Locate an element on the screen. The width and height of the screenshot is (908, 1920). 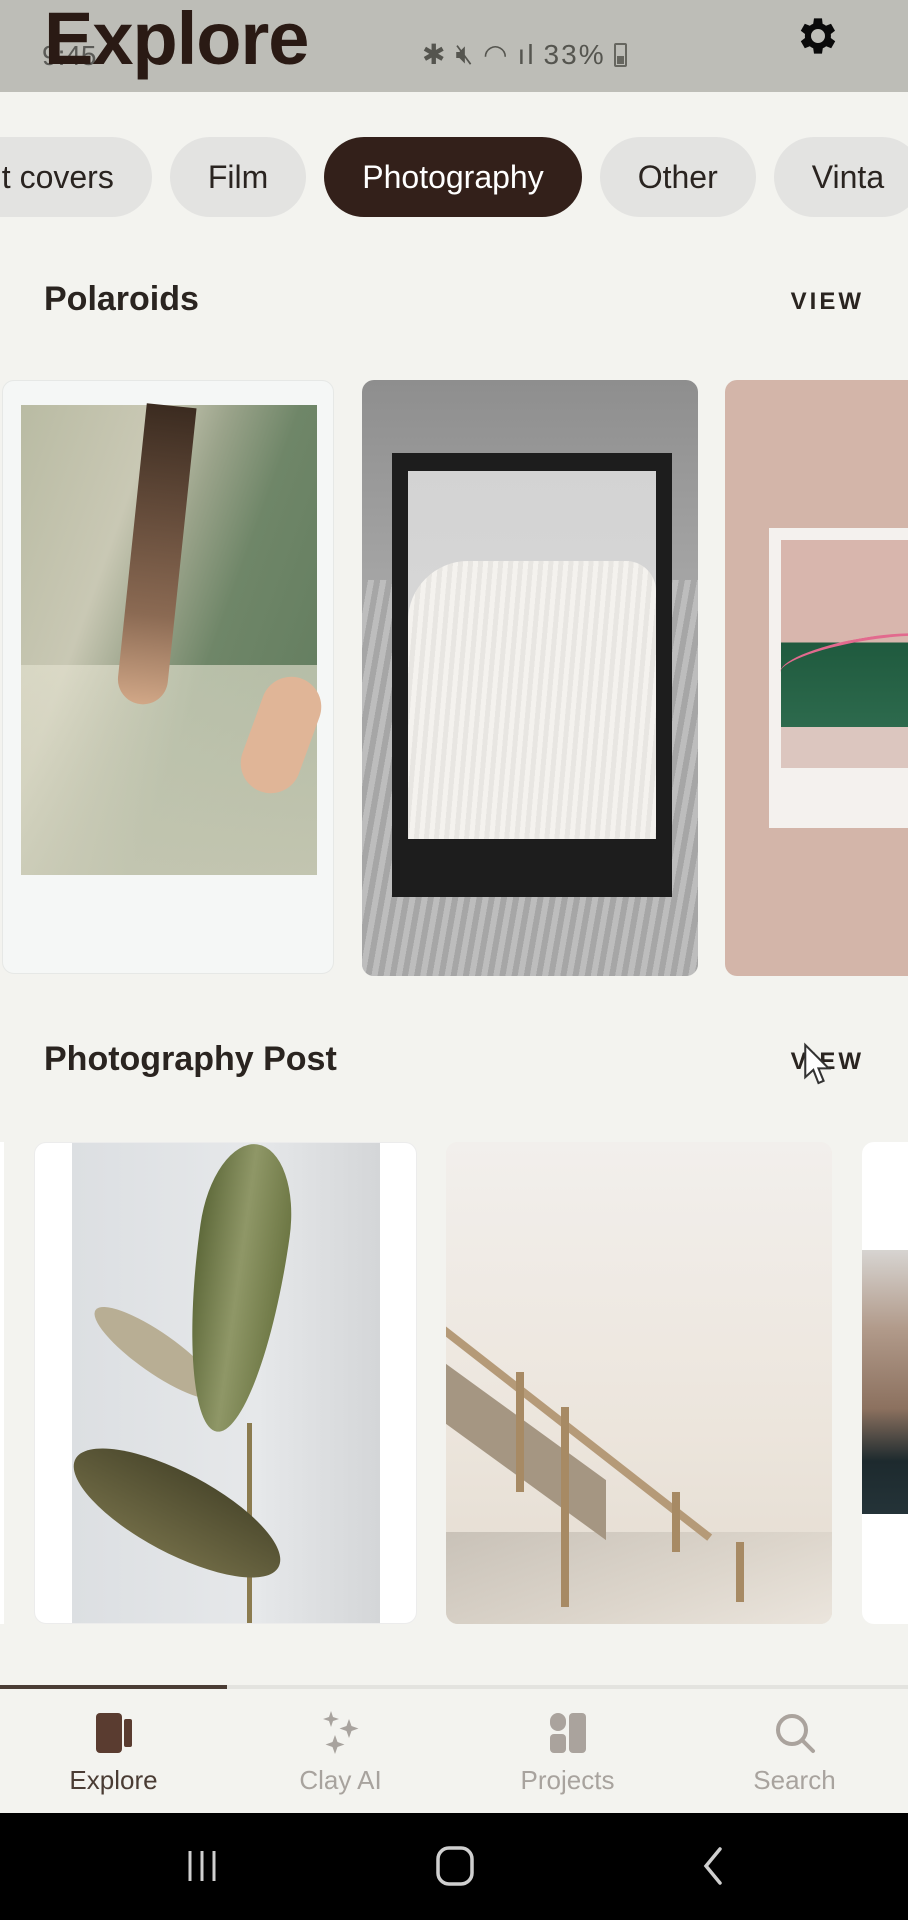
section-title-polaroids: Polaroids is located at coordinates (121, 299).